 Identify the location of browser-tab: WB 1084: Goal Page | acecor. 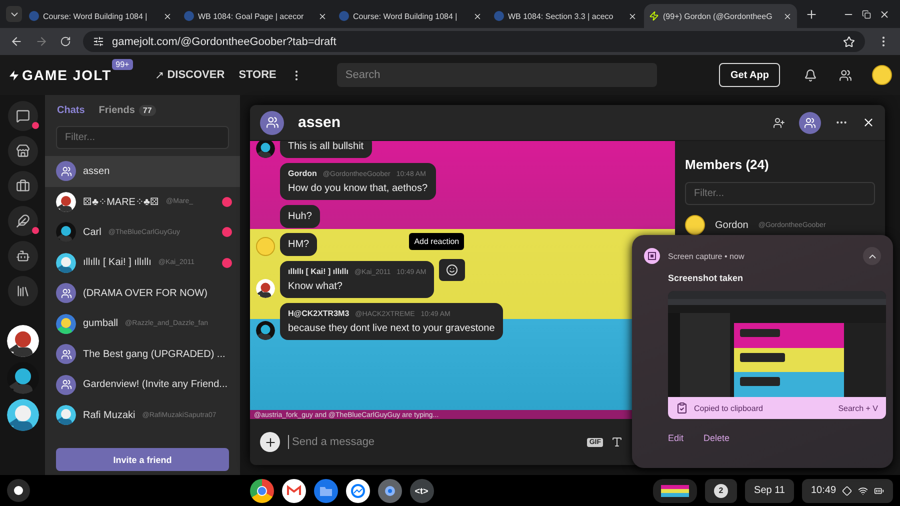
(255, 16).